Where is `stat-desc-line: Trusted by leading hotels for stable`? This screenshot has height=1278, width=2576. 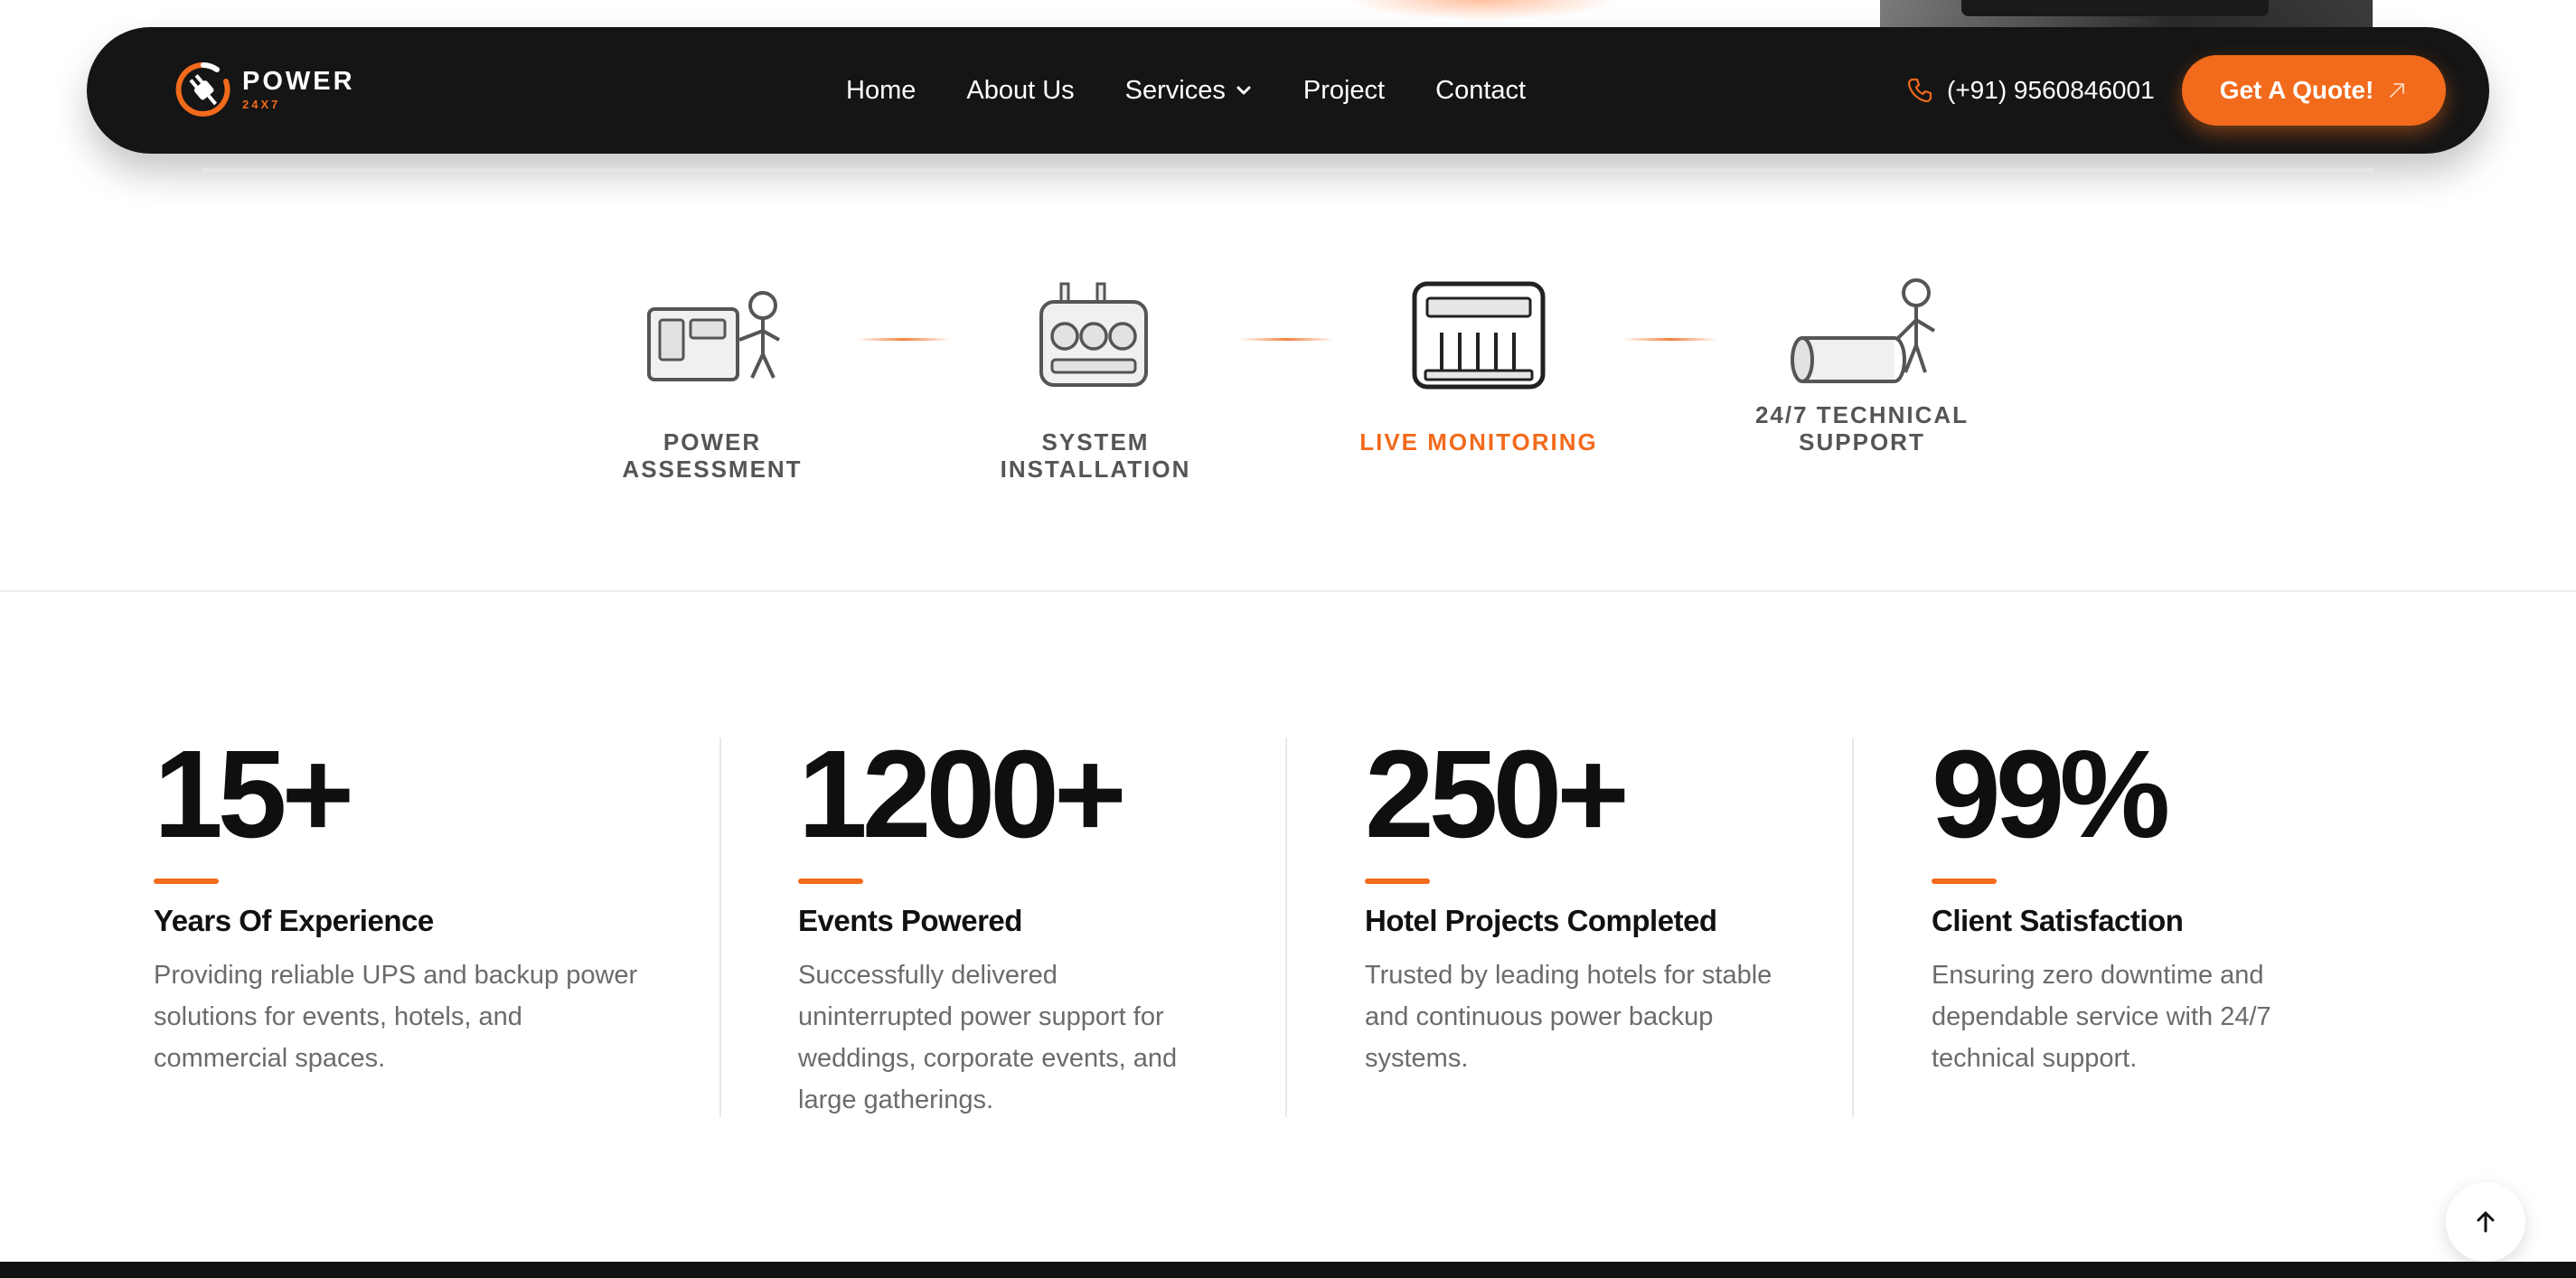 stat-desc-line: Trusted by leading hotels for stable is located at coordinates (1568, 975).